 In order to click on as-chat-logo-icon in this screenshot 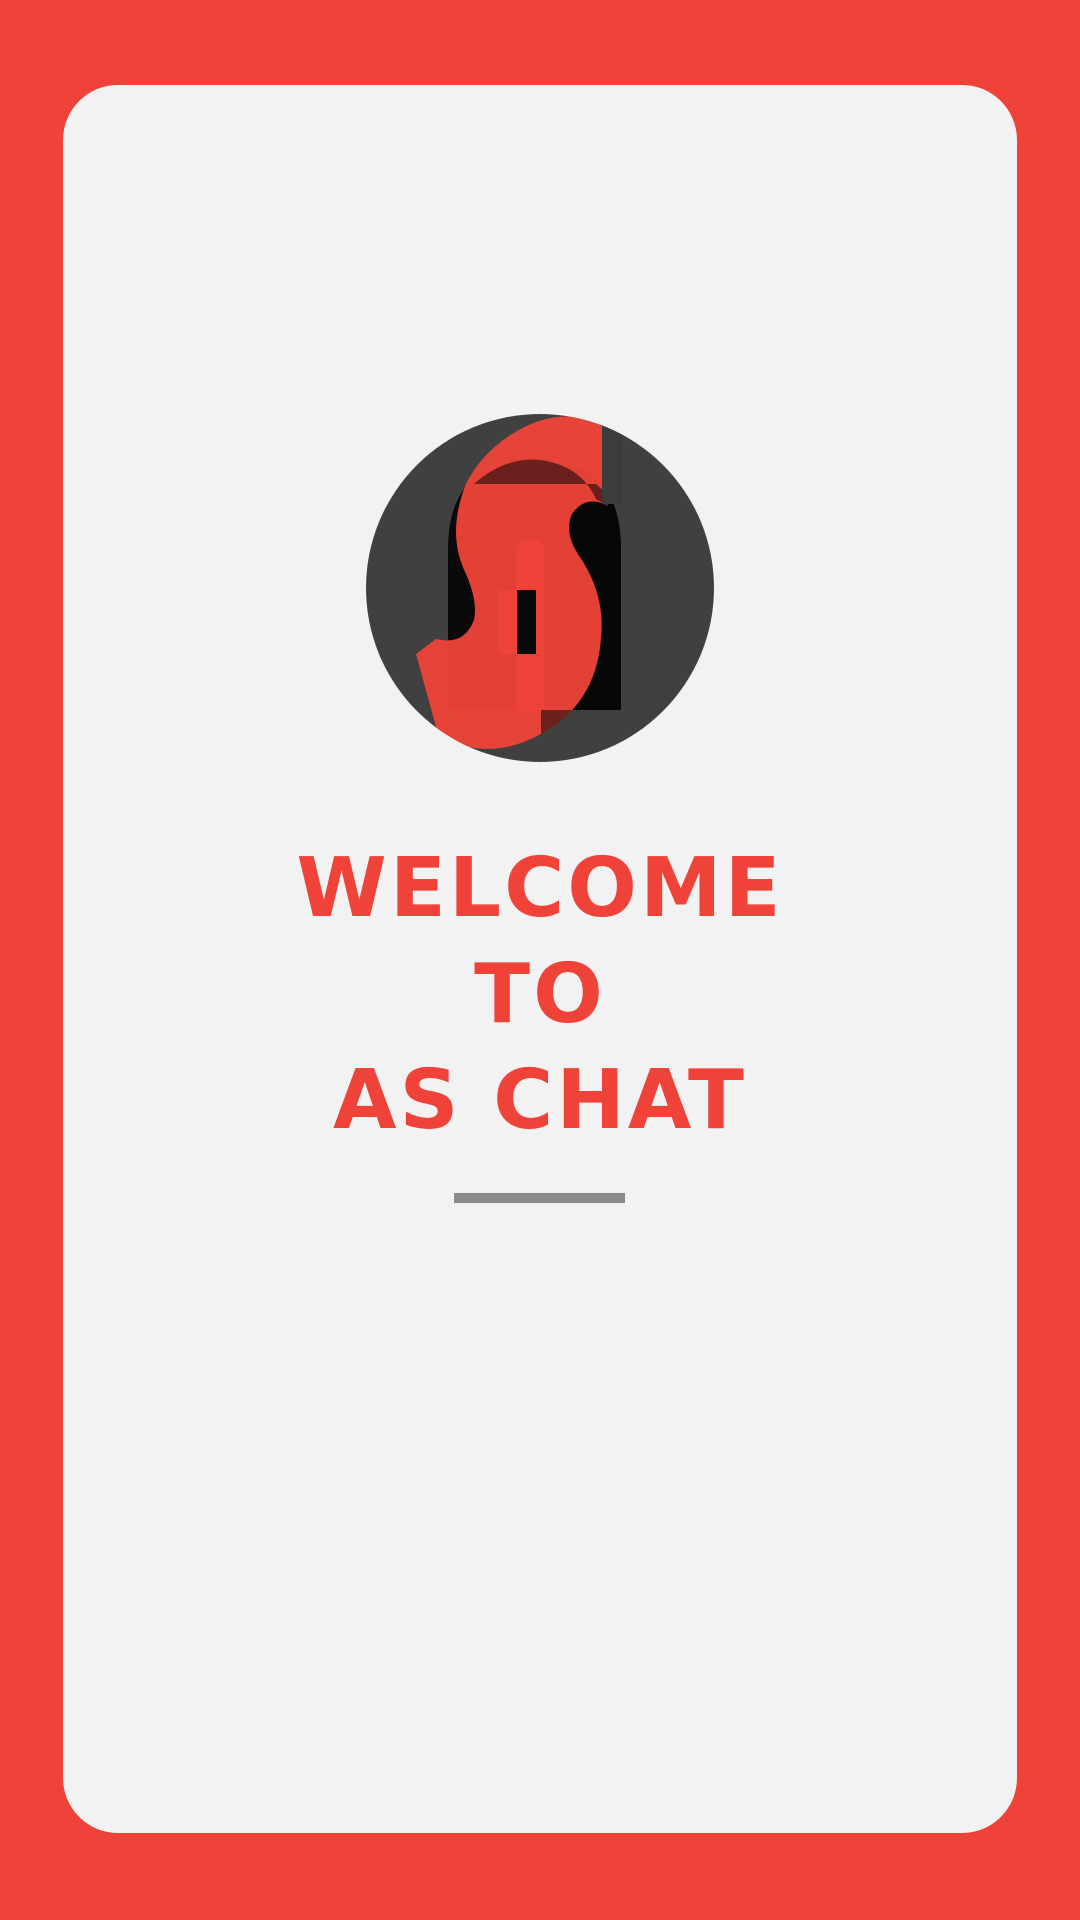, I will do `click(540, 588)`.